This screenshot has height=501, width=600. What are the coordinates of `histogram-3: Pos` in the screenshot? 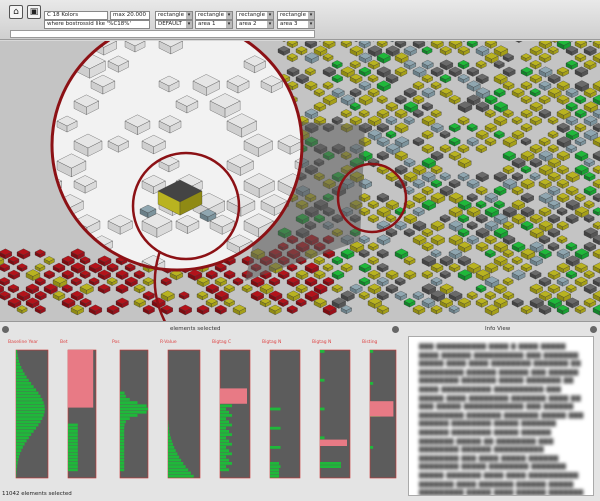 It's located at (131, 415).